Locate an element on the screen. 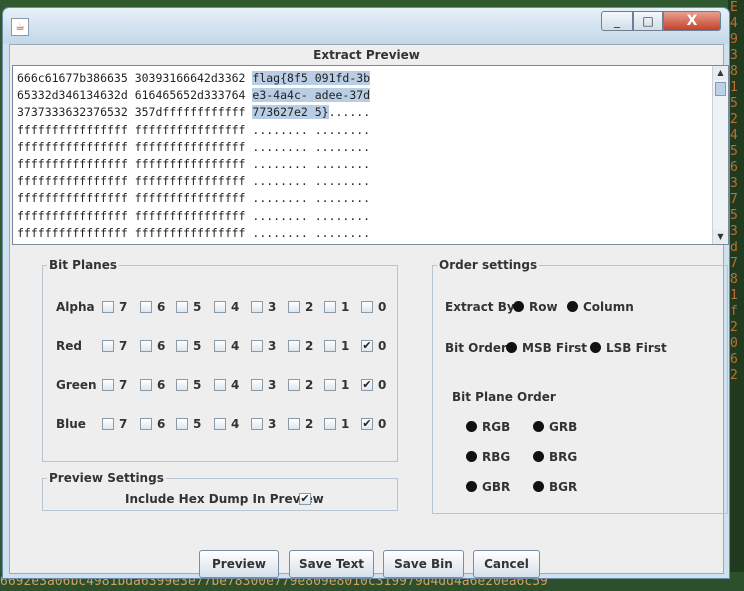 Image resolution: width=744 pixels, height=591 pixels. extract-by-label: Extract By is located at coordinates (480, 307).